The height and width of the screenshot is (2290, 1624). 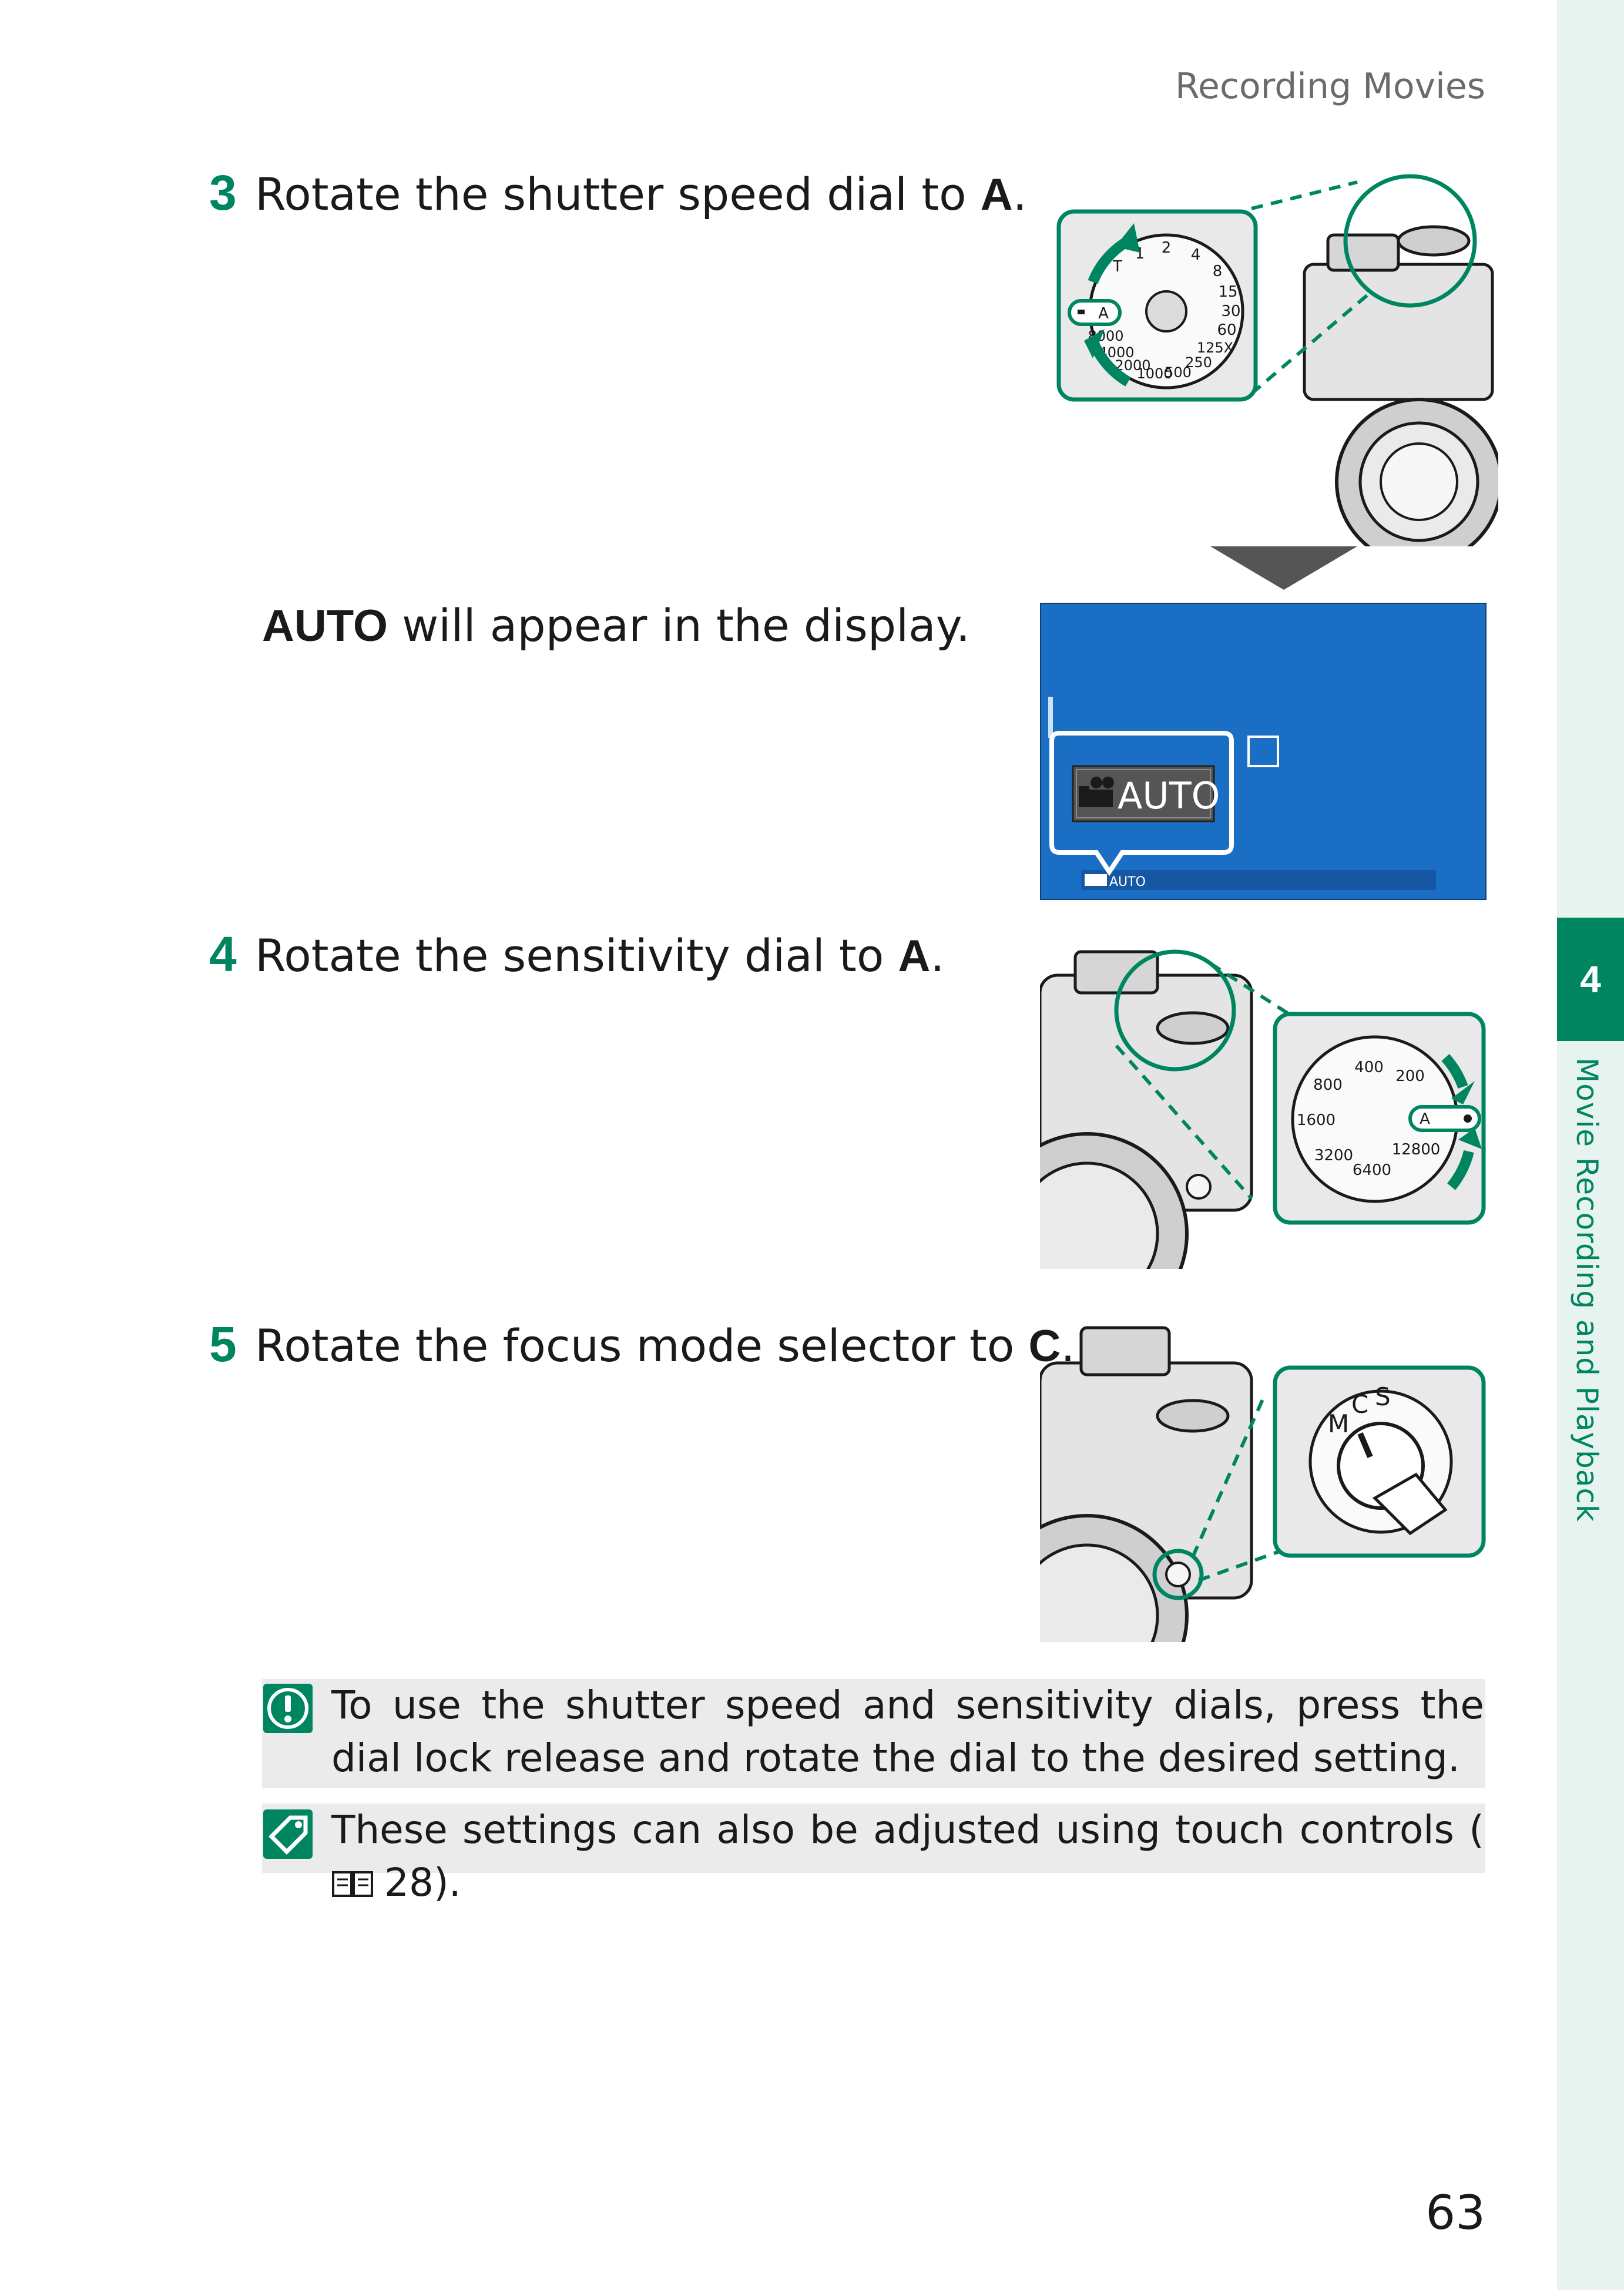 What do you see at coordinates (1383, 1396) in the screenshot?
I see `focus-label-s: S` at bounding box center [1383, 1396].